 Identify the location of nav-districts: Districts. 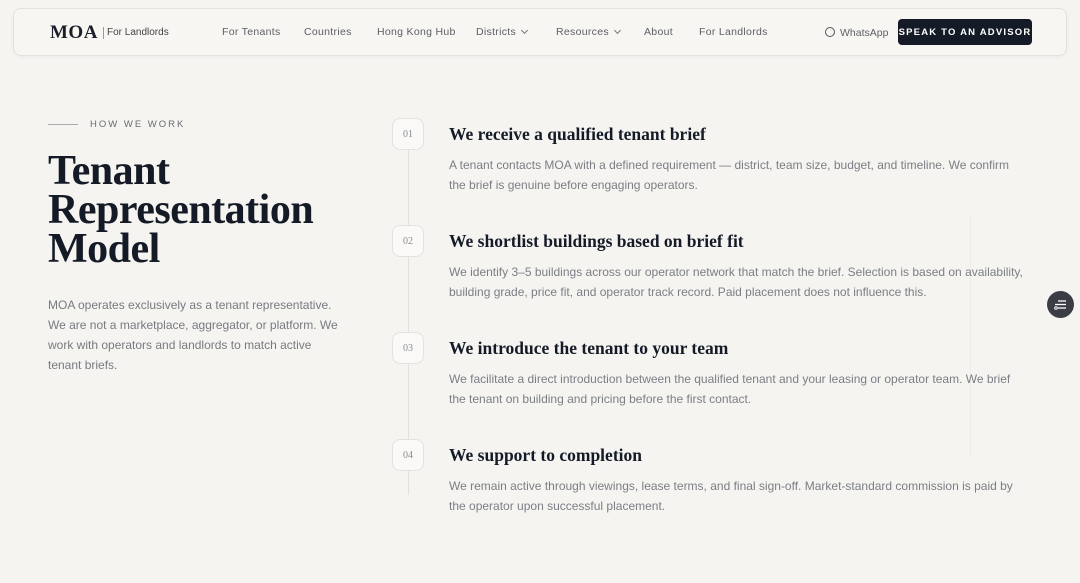
(502, 32).